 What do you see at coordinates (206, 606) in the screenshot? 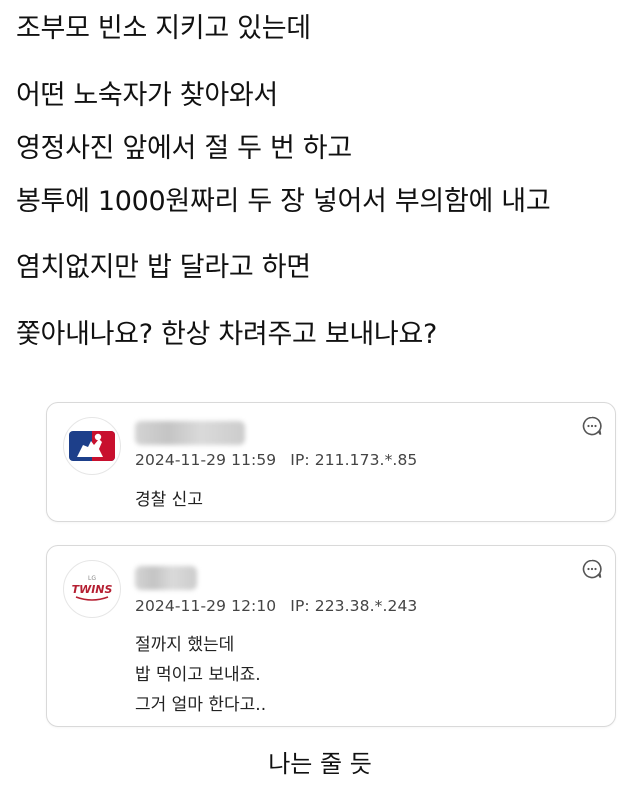
I see `comment-date: 2024-11-29 12:10` at bounding box center [206, 606].